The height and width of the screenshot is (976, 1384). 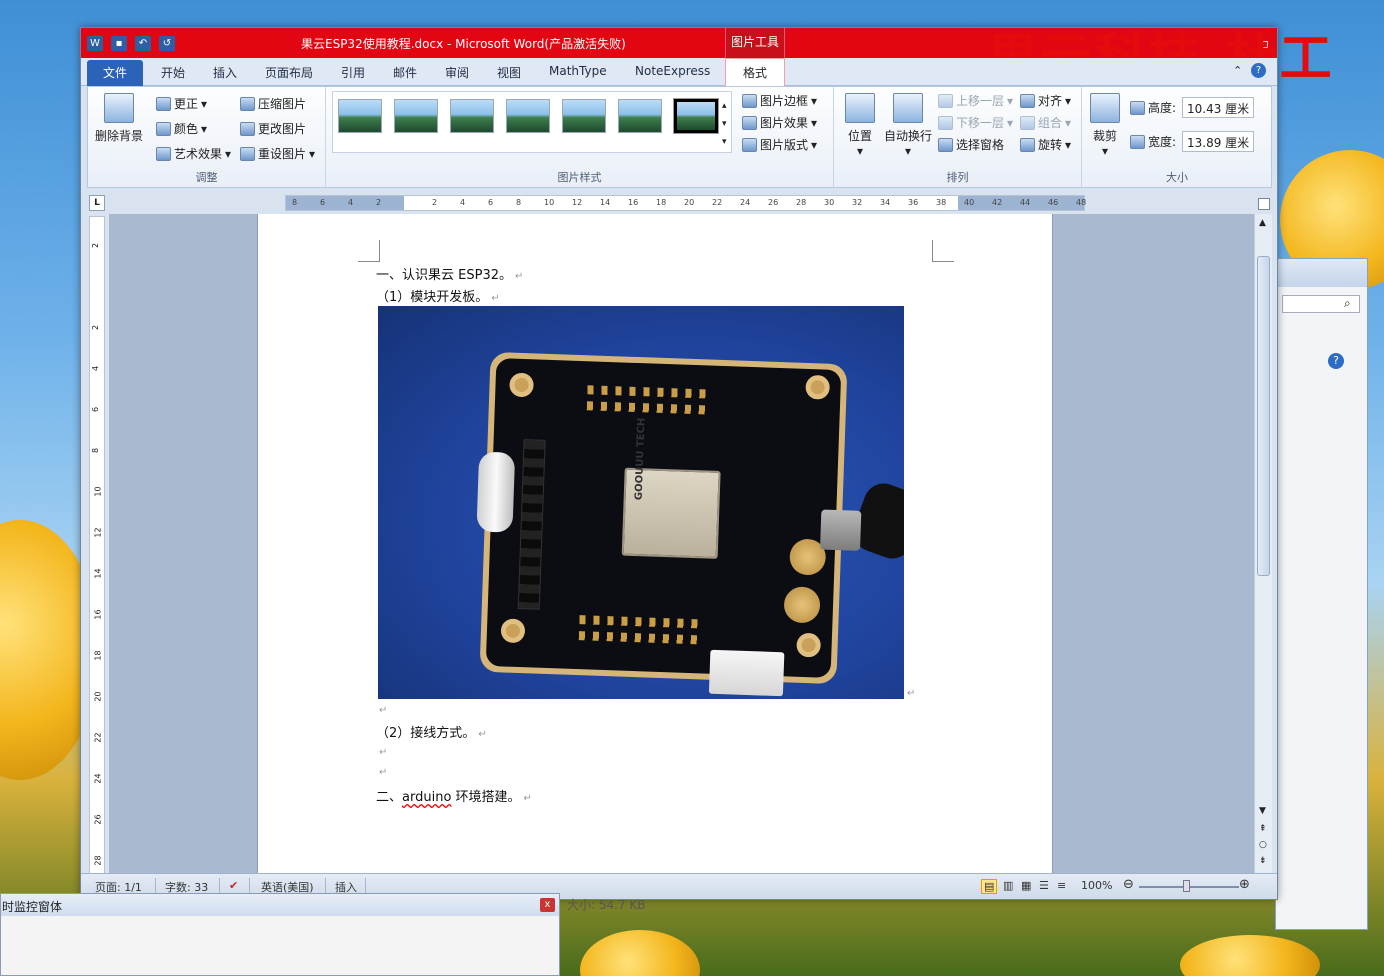 What do you see at coordinates (779, 122) in the screenshot?
I see `picture-effects-button: 图片效果 ▾` at bounding box center [779, 122].